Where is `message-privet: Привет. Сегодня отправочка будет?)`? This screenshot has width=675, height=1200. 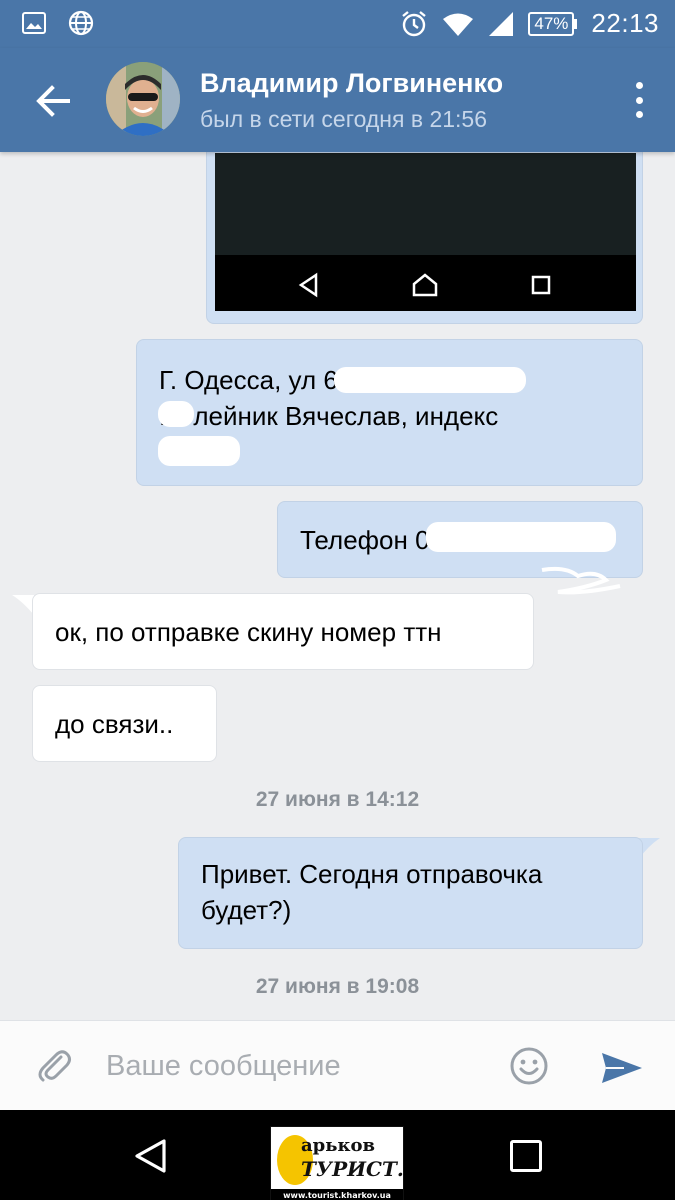 message-privet: Привет. Сегодня отправочка будет?) is located at coordinates (410, 893).